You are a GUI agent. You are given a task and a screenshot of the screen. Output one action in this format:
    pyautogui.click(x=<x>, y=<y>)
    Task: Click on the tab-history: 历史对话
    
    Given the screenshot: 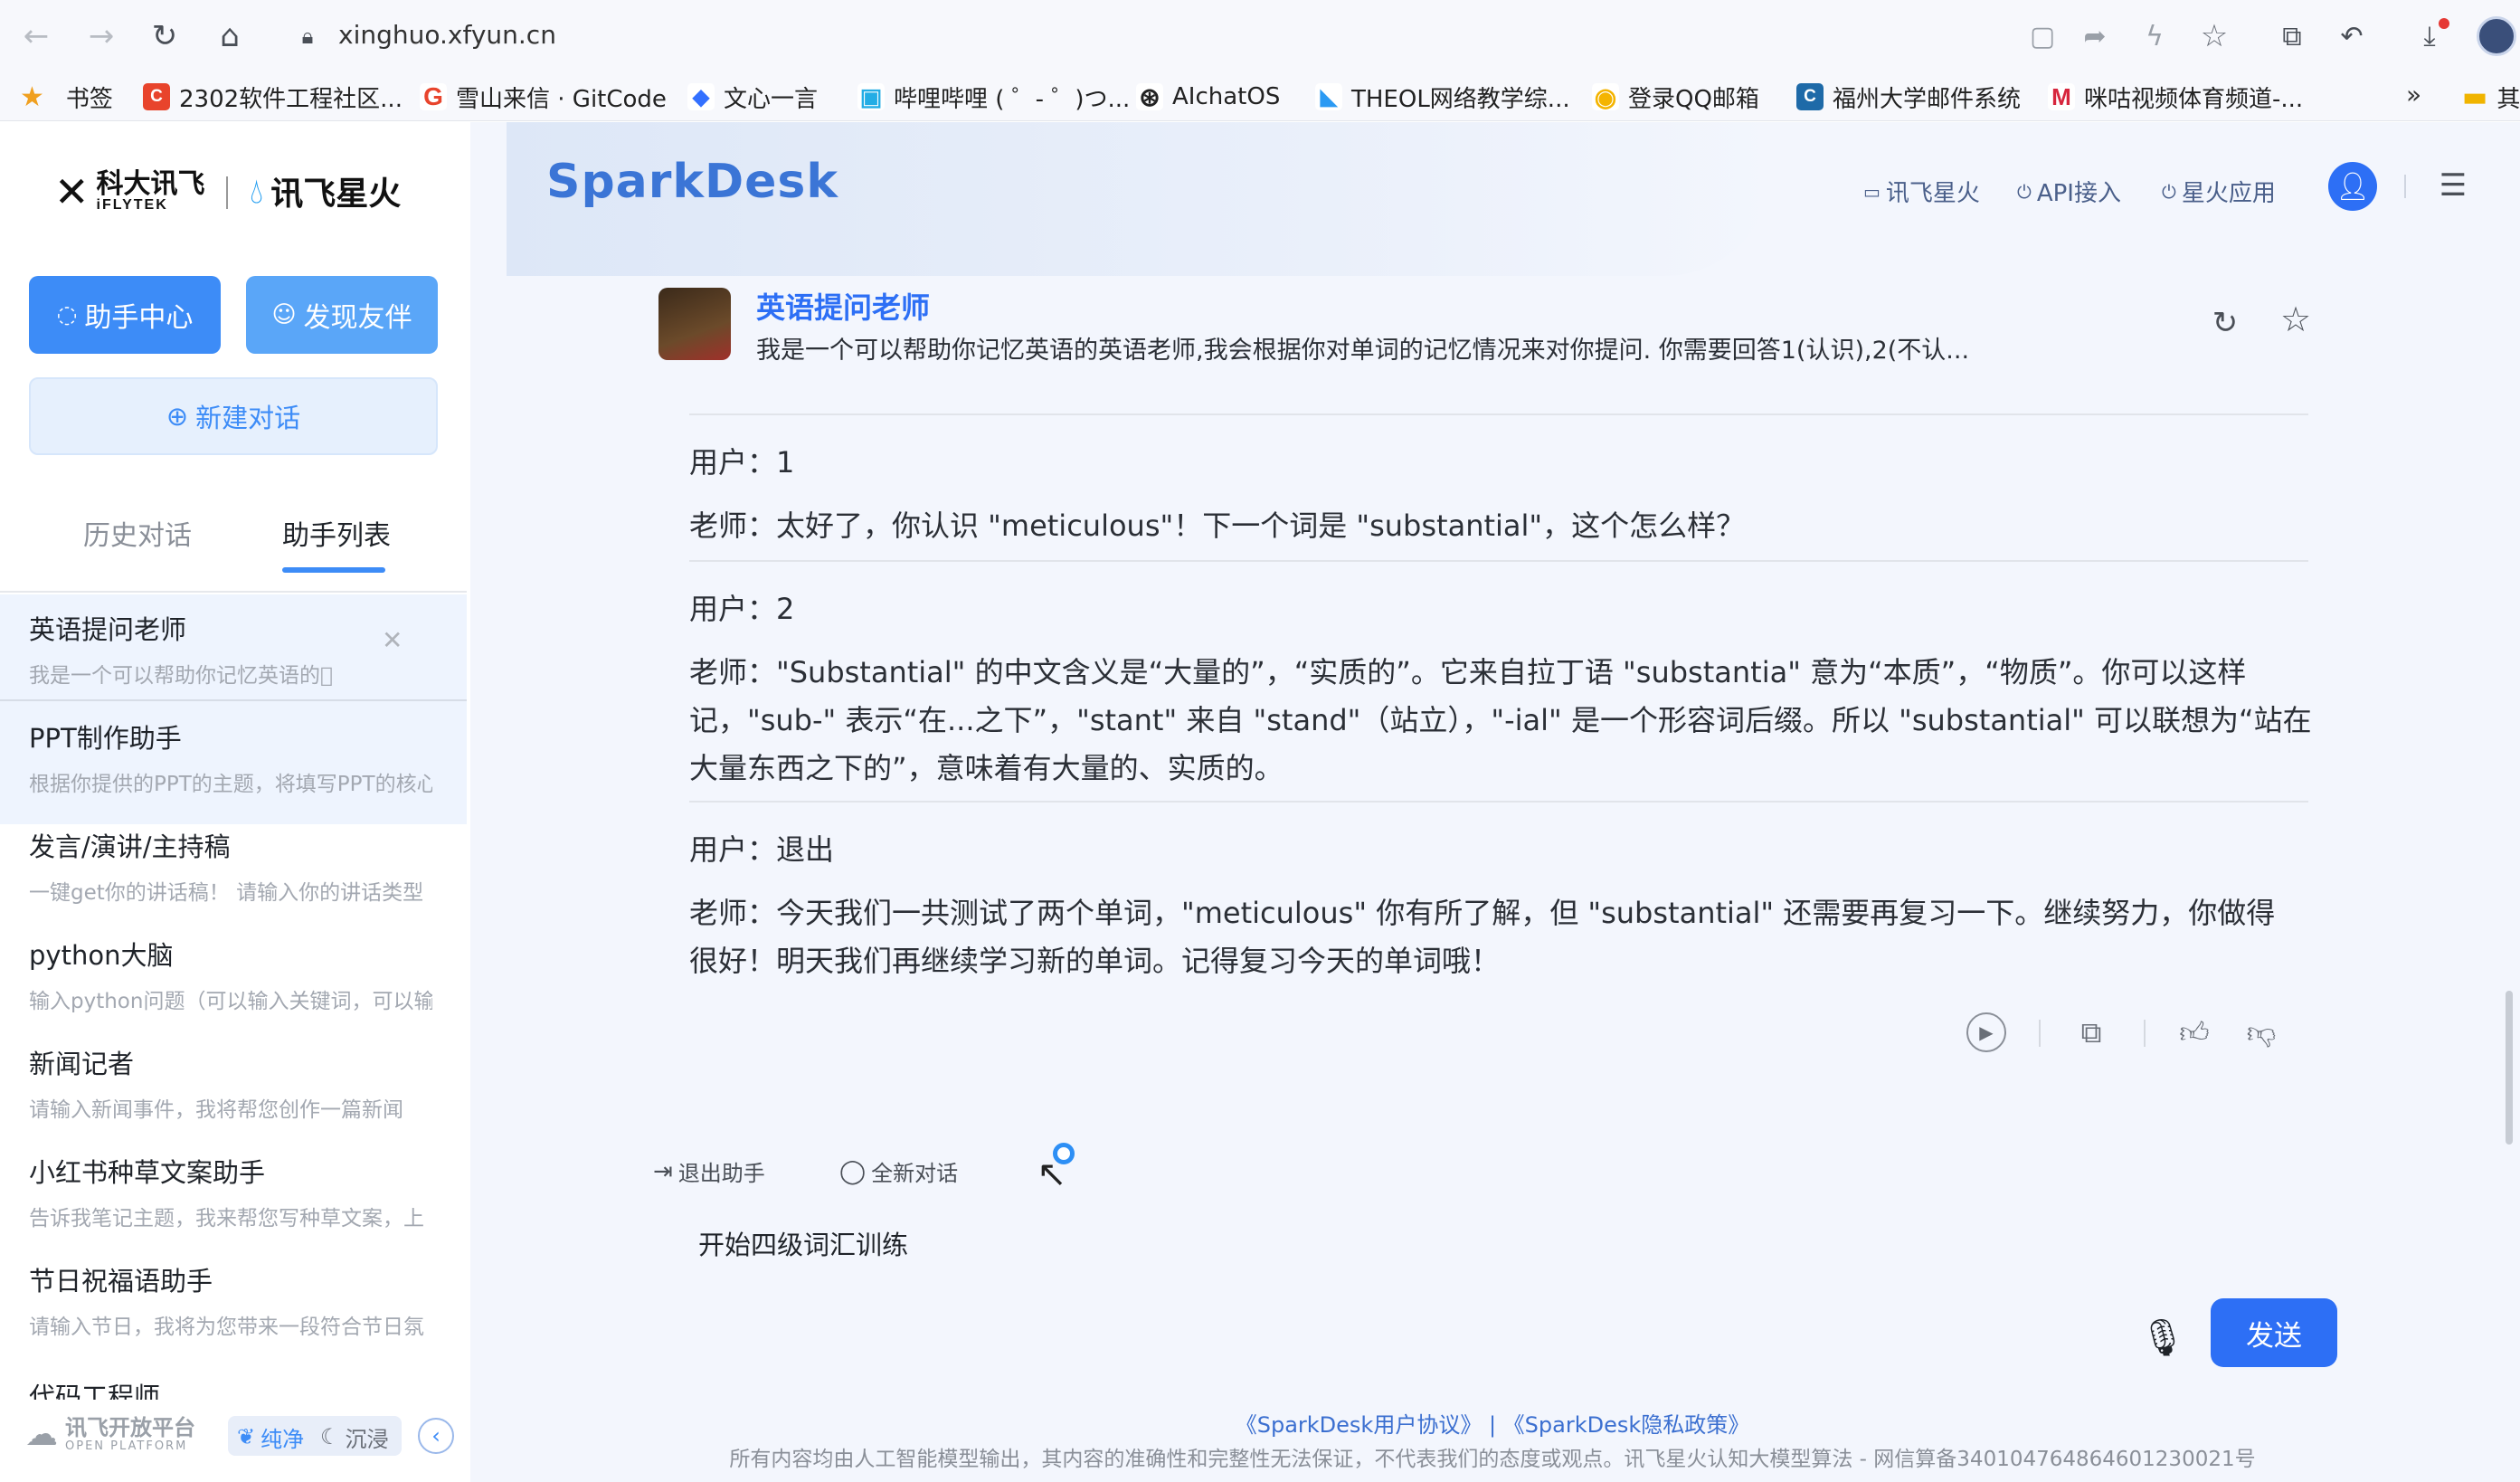 What is the action you would take?
    pyautogui.click(x=137, y=533)
    